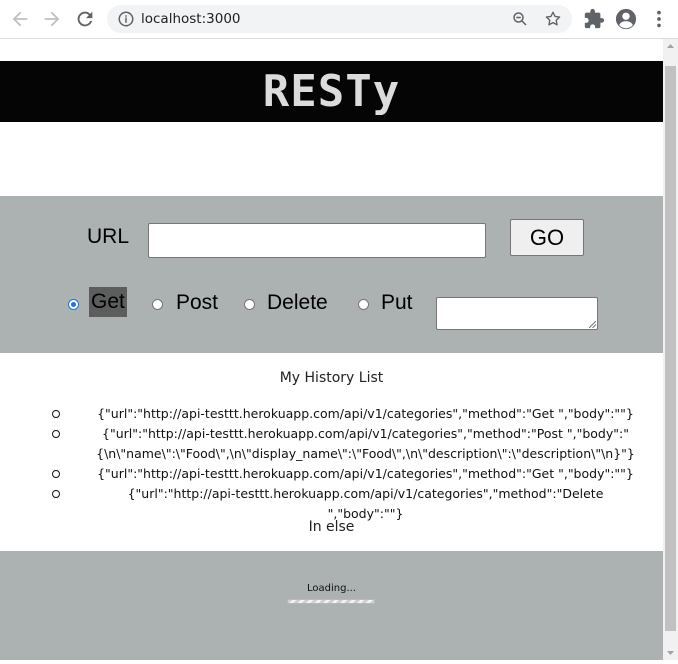 This screenshot has height=664, width=678. Describe the element at coordinates (73, 304) in the screenshot. I see `method-get-radio` at that location.